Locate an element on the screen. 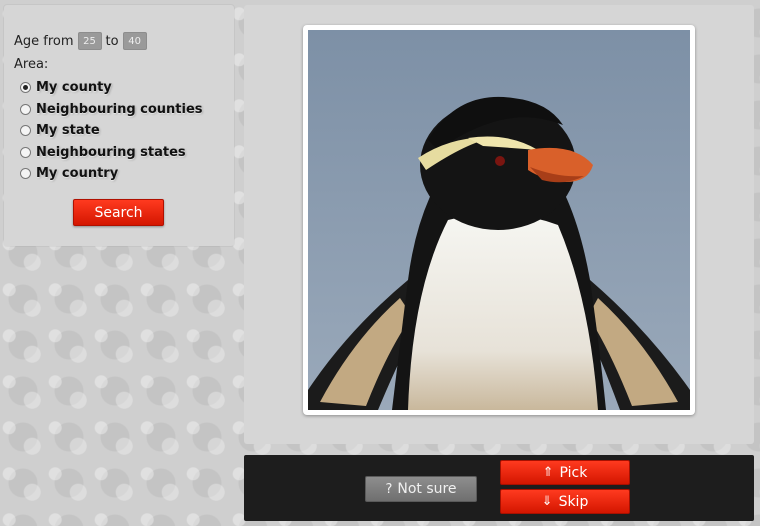 The height and width of the screenshot is (526, 760). area-option-my-county: My county is located at coordinates (111, 88).